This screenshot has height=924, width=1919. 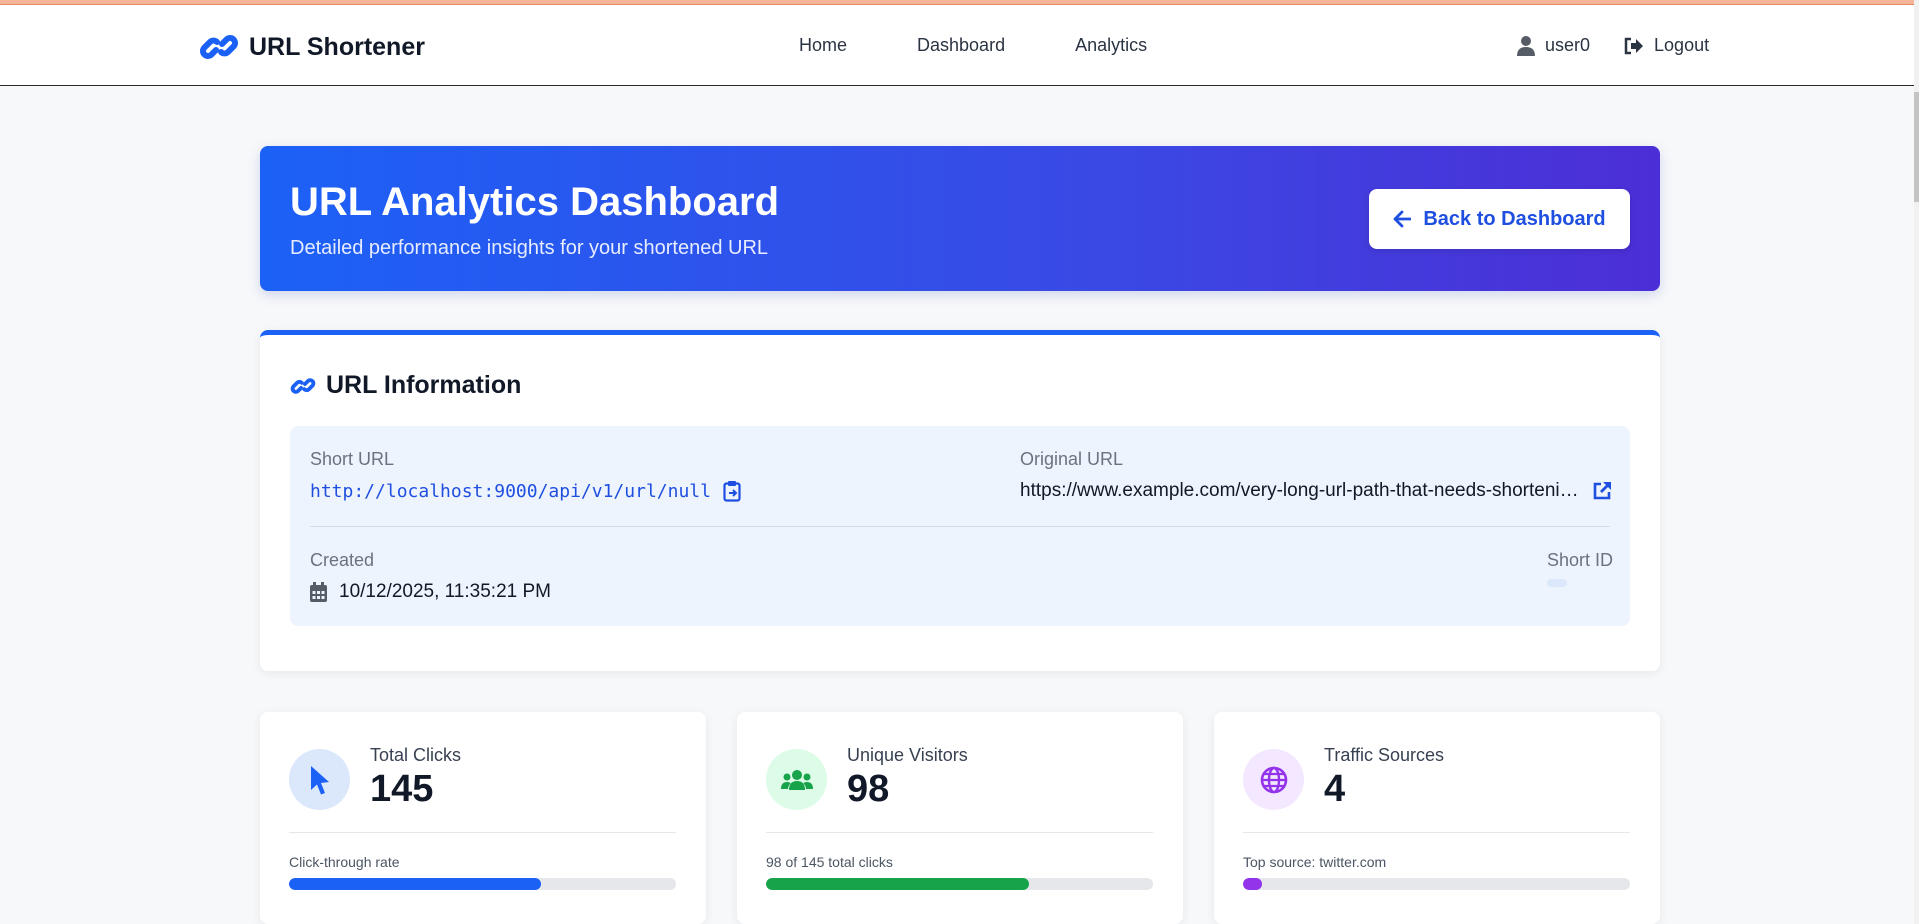 I want to click on short-url-link: http://localhost:9000/api/v1/url/null, so click(x=510, y=491).